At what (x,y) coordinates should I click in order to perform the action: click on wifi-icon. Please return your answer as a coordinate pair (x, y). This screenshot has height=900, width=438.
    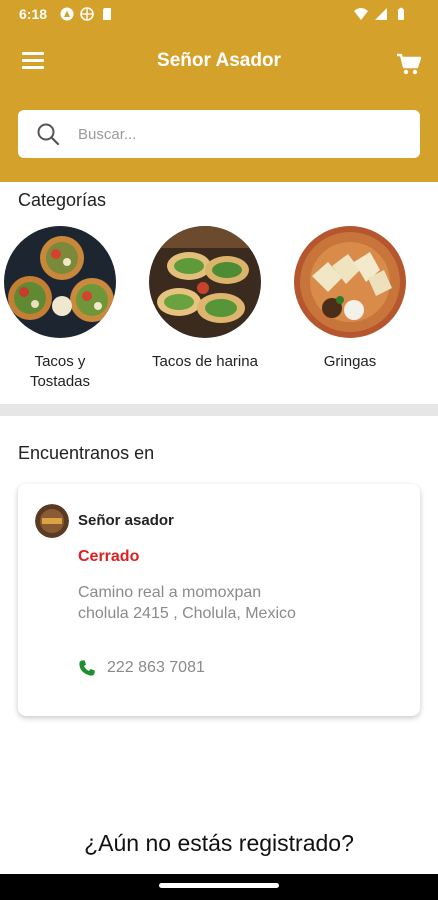
    Looking at the image, I should click on (361, 14).